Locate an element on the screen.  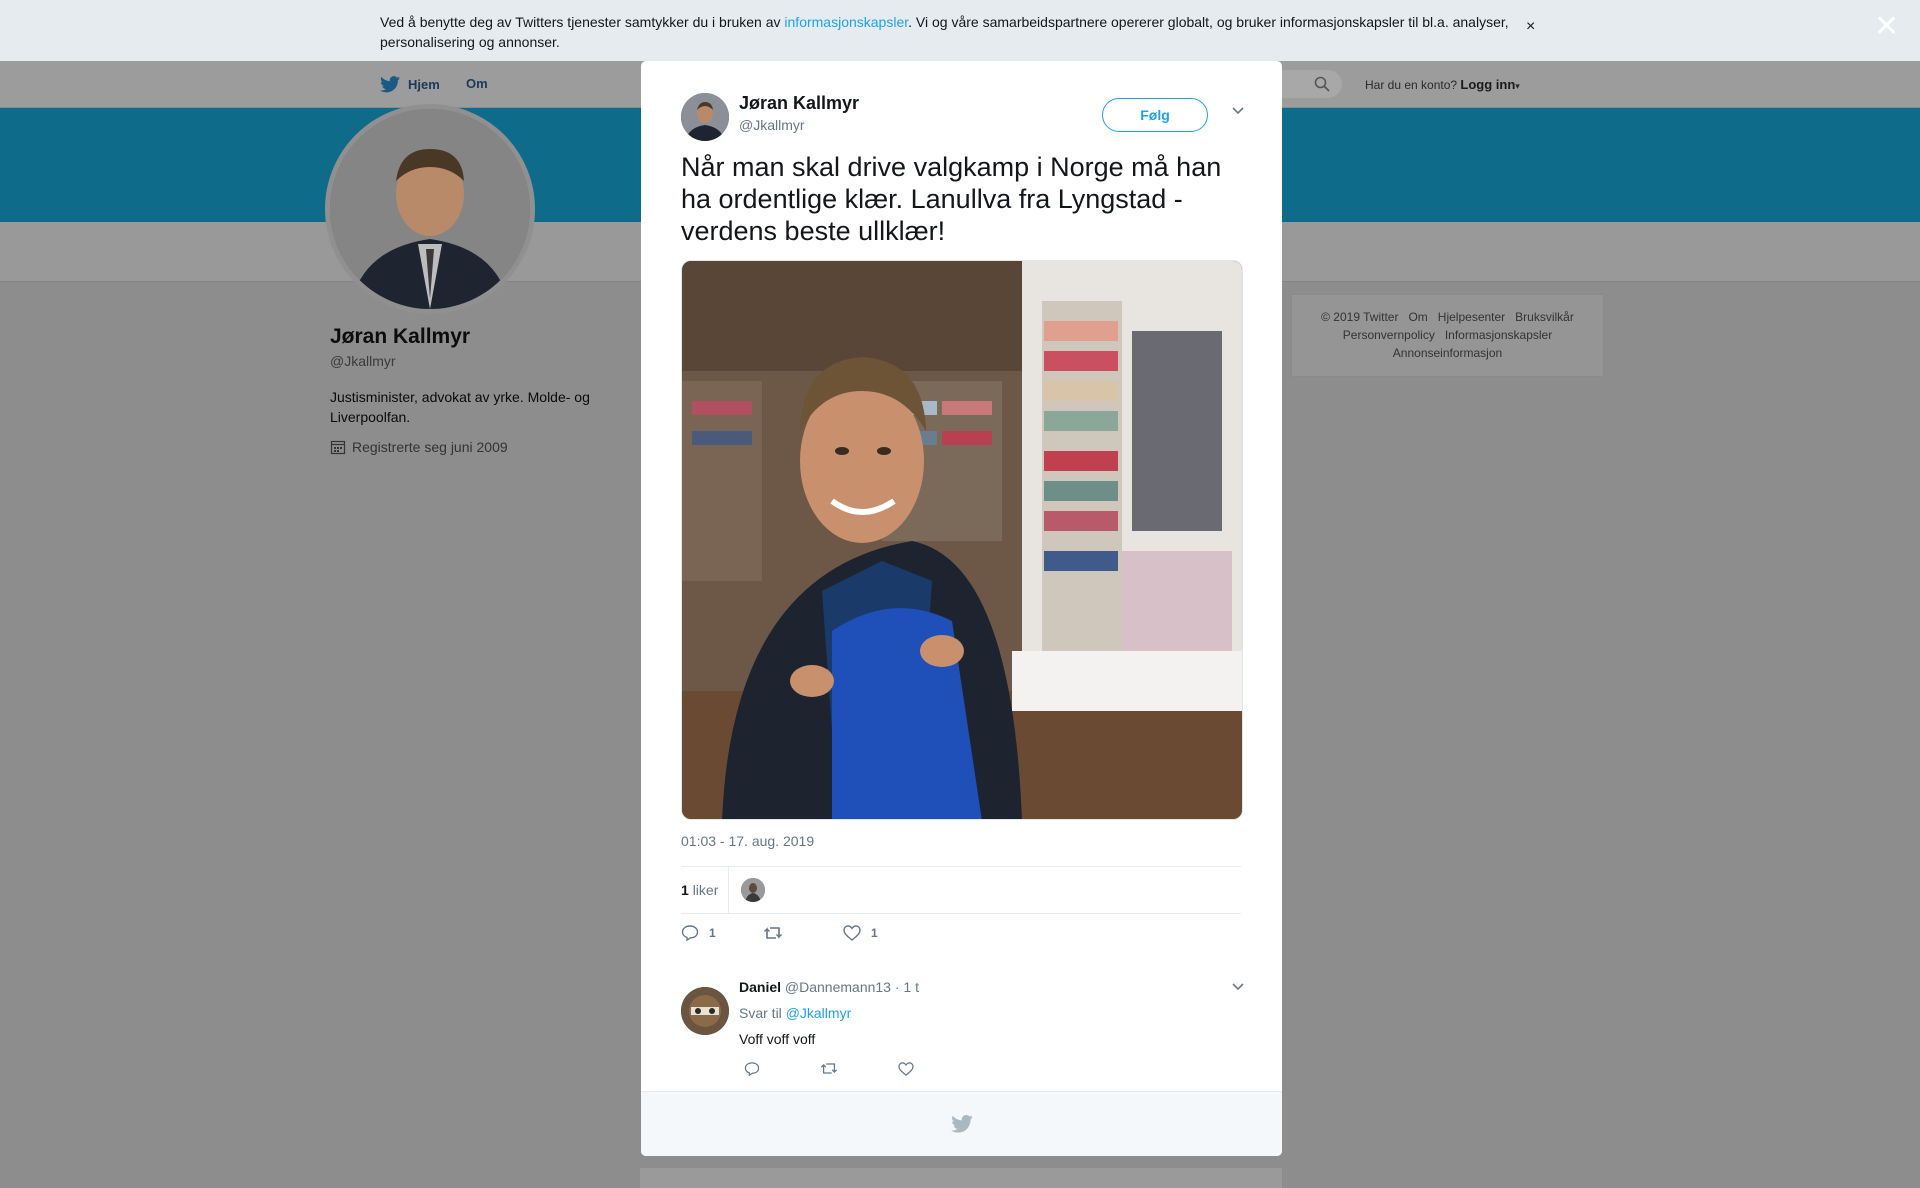
reply-text: Voff voff voff is located at coordinates (777, 1039).